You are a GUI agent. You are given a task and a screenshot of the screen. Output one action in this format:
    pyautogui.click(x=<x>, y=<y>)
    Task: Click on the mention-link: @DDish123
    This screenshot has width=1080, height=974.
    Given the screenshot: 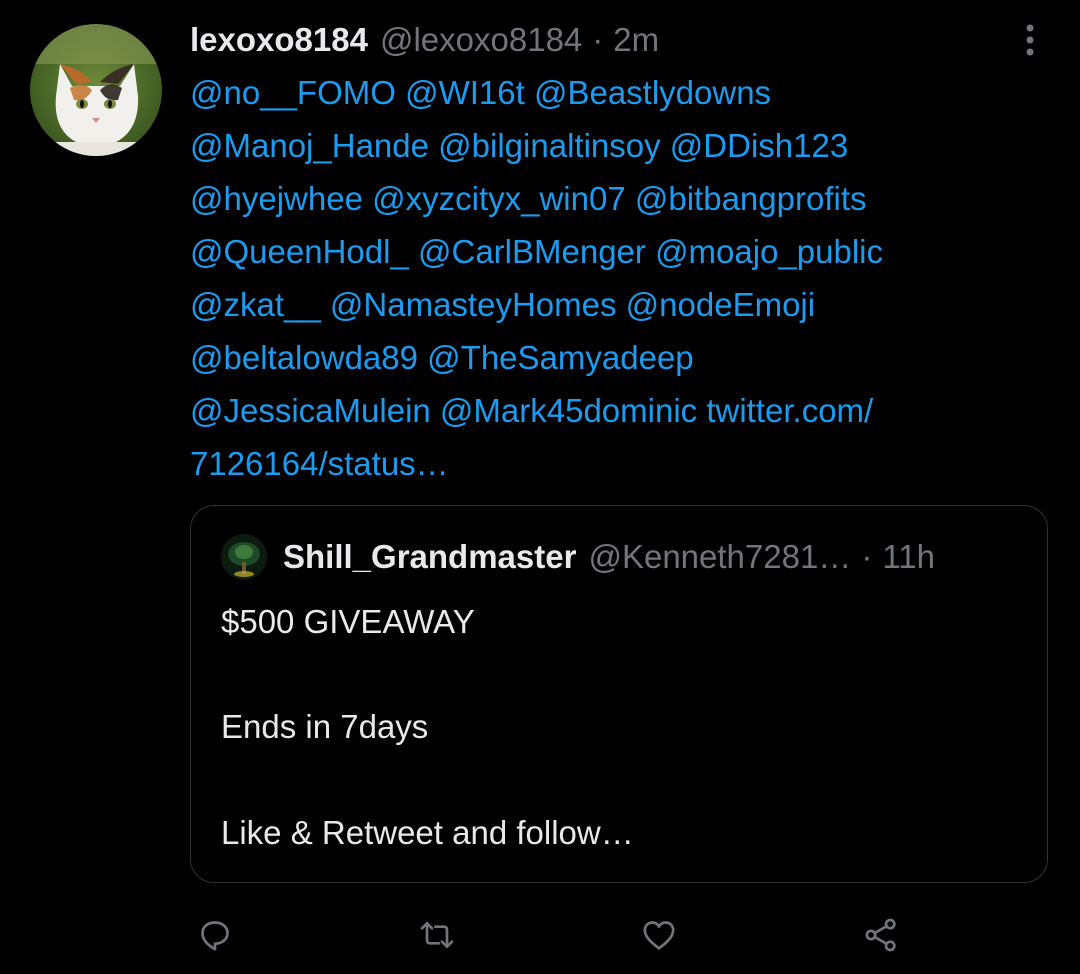 What is the action you would take?
    pyautogui.click(x=759, y=145)
    